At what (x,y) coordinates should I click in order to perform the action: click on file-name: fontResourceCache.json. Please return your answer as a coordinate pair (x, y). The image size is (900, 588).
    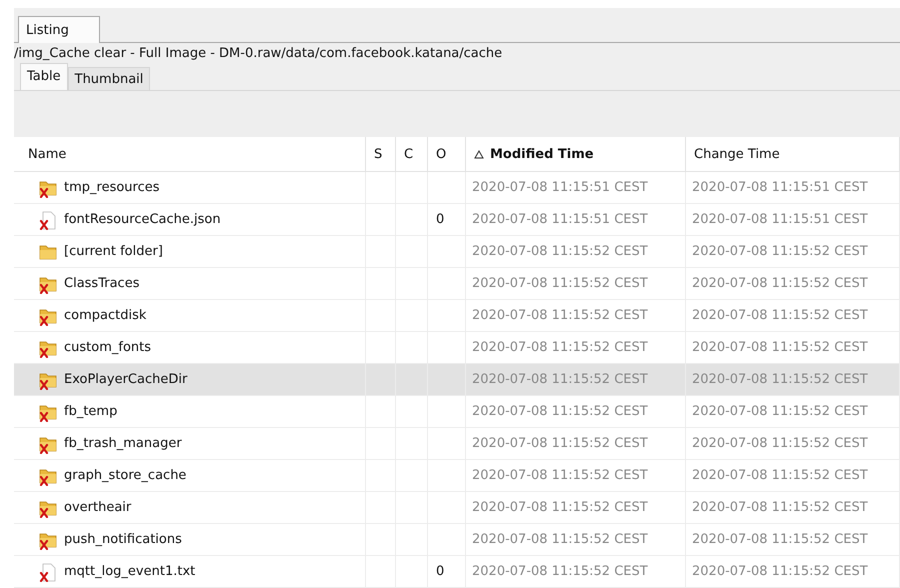
    Looking at the image, I should click on (142, 219).